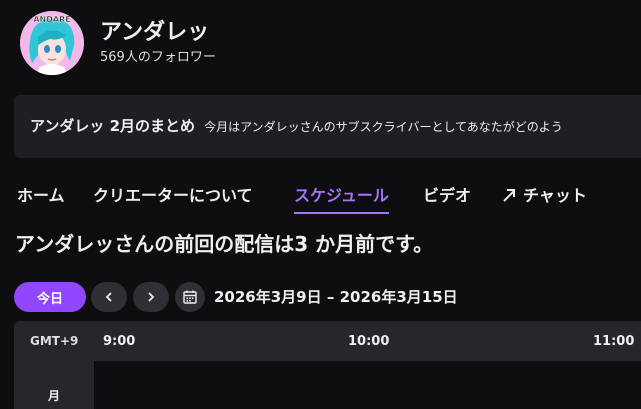 This screenshot has width=641, height=409. What do you see at coordinates (509, 195) in the screenshot?
I see `external-link-arrow-icon` at bounding box center [509, 195].